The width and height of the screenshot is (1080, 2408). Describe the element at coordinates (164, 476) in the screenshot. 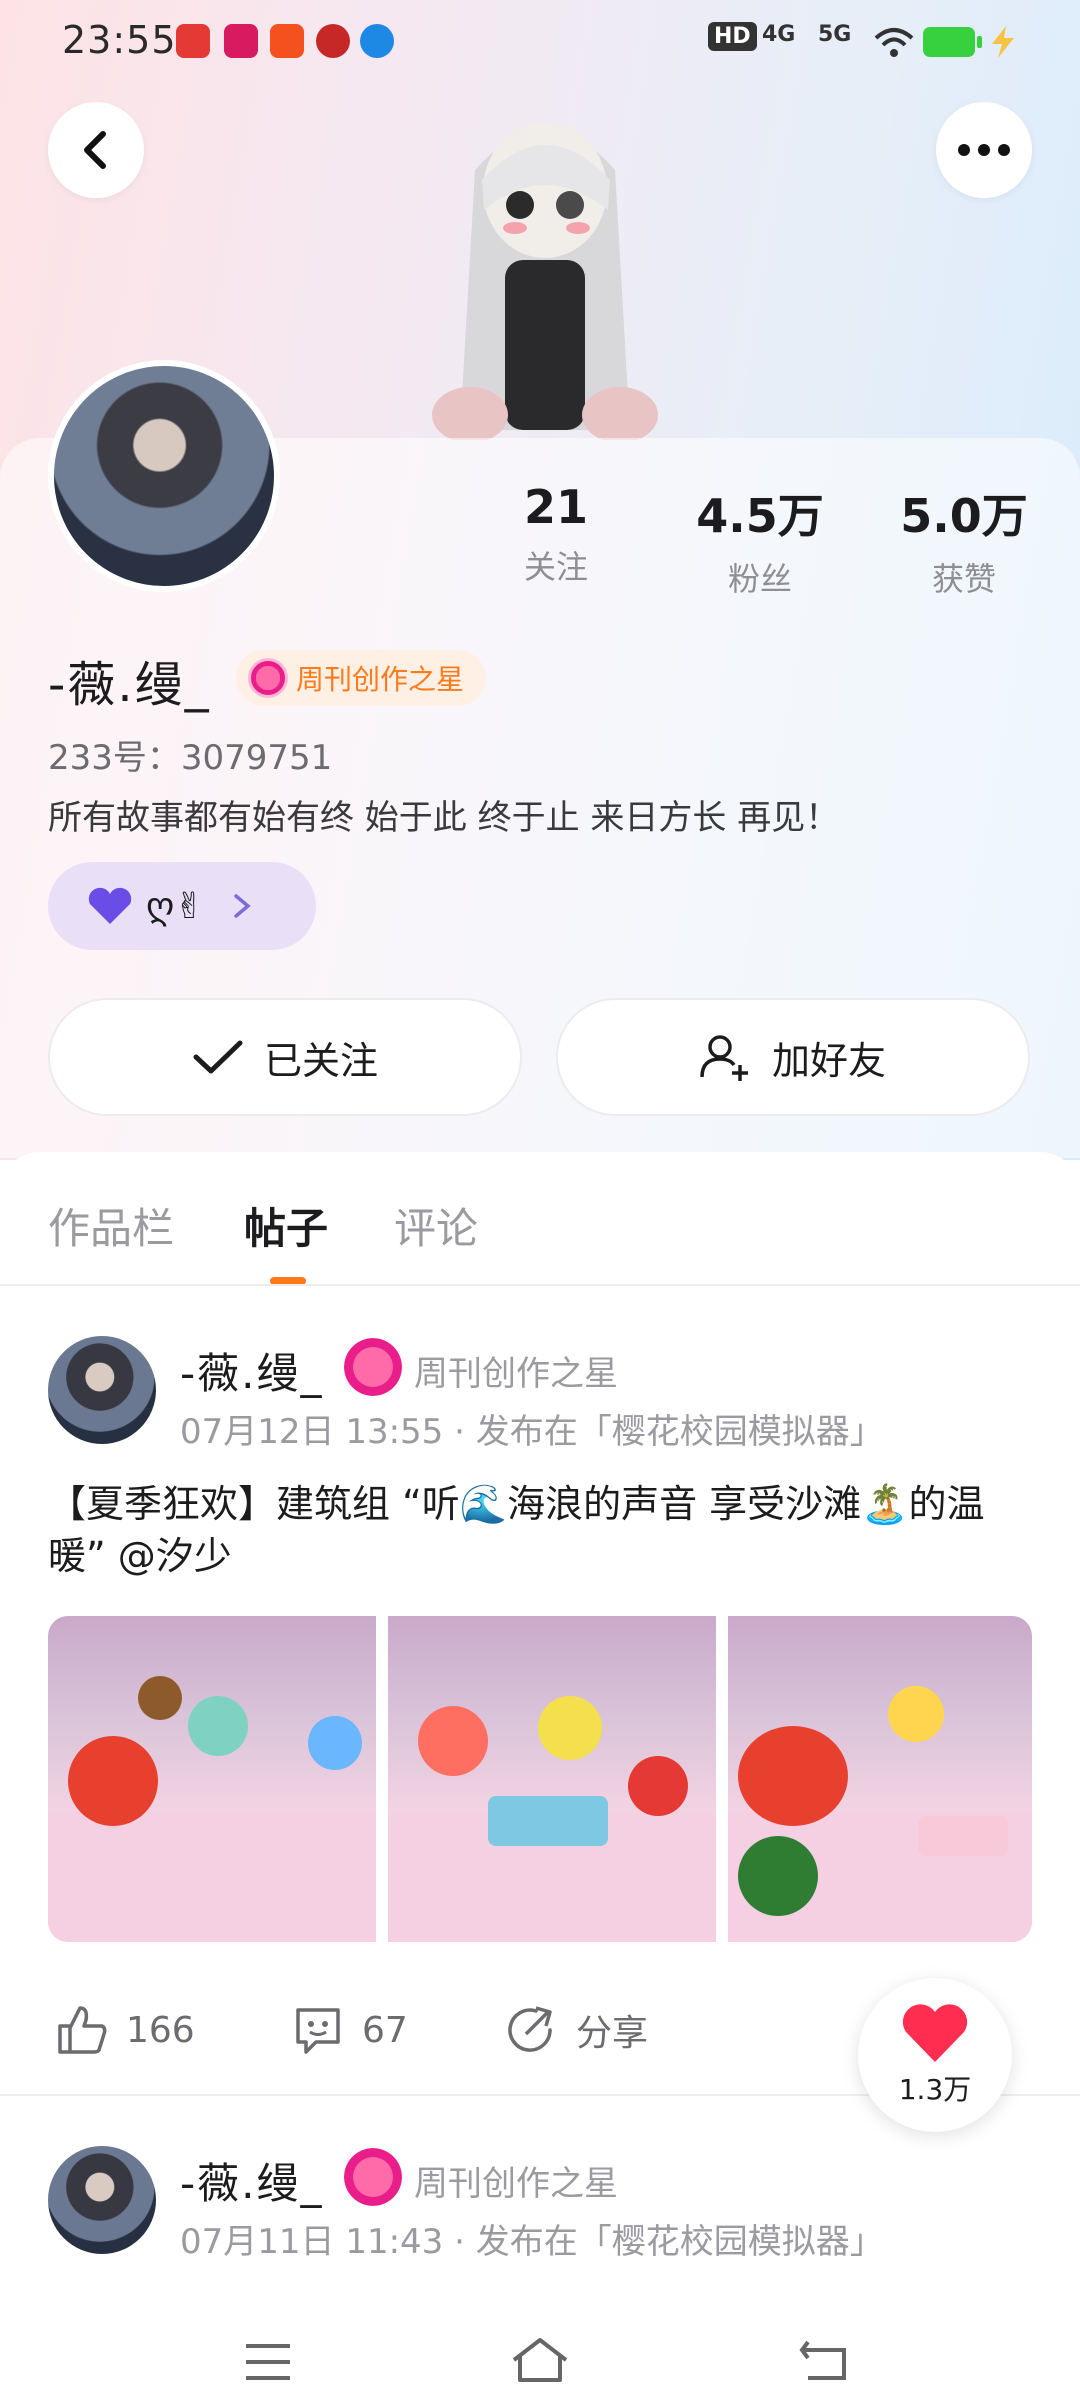

I see `profile-avatar` at that location.